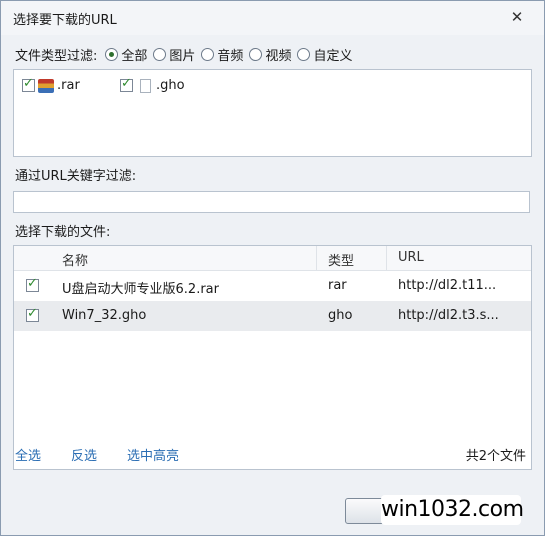  I want to click on filter-option-audio: 音频, so click(222, 54).